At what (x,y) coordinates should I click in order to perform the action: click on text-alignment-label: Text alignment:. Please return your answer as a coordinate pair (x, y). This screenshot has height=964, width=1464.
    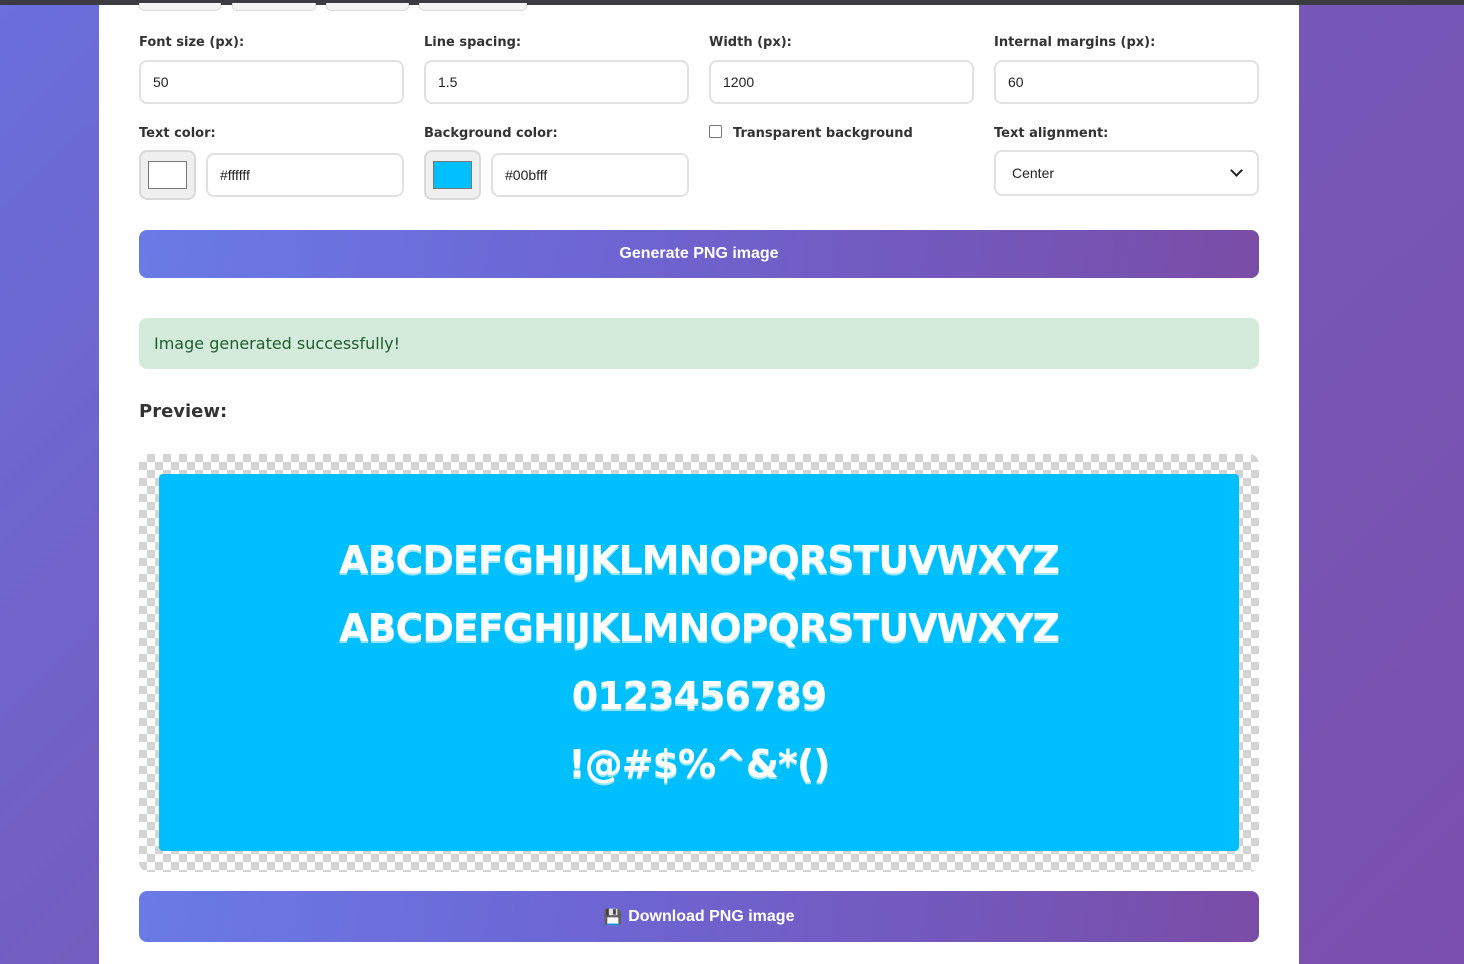
    Looking at the image, I should click on (1051, 133).